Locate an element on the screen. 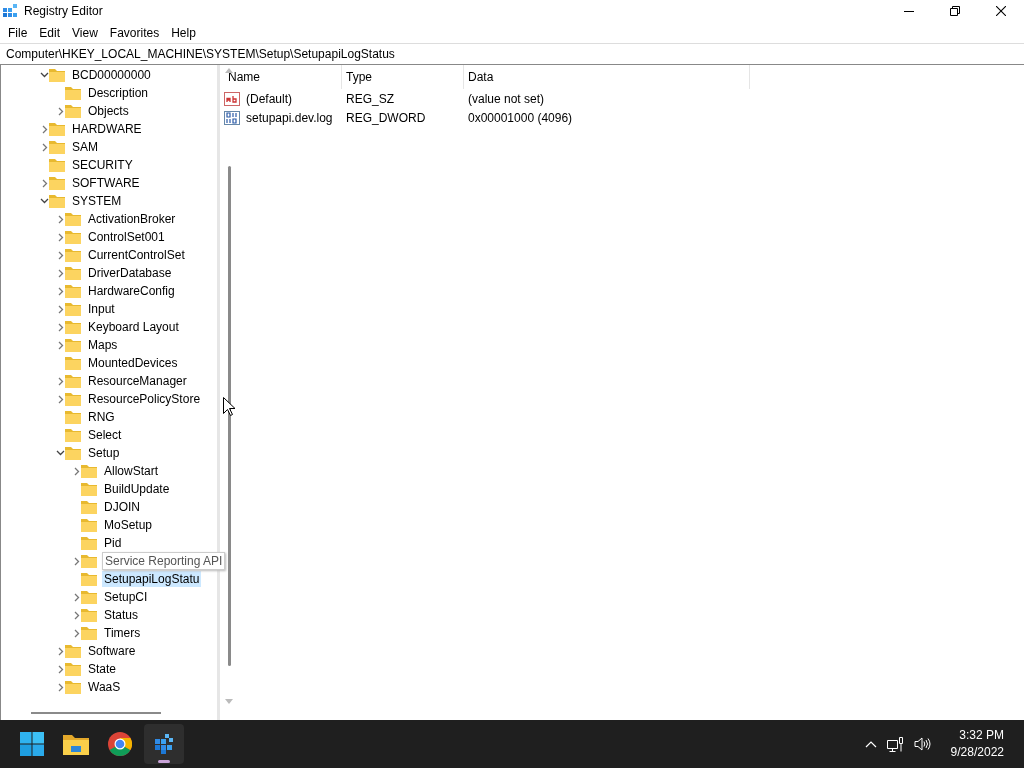 The height and width of the screenshot is (768, 1024). menu-item: Edit is located at coordinates (50, 32).